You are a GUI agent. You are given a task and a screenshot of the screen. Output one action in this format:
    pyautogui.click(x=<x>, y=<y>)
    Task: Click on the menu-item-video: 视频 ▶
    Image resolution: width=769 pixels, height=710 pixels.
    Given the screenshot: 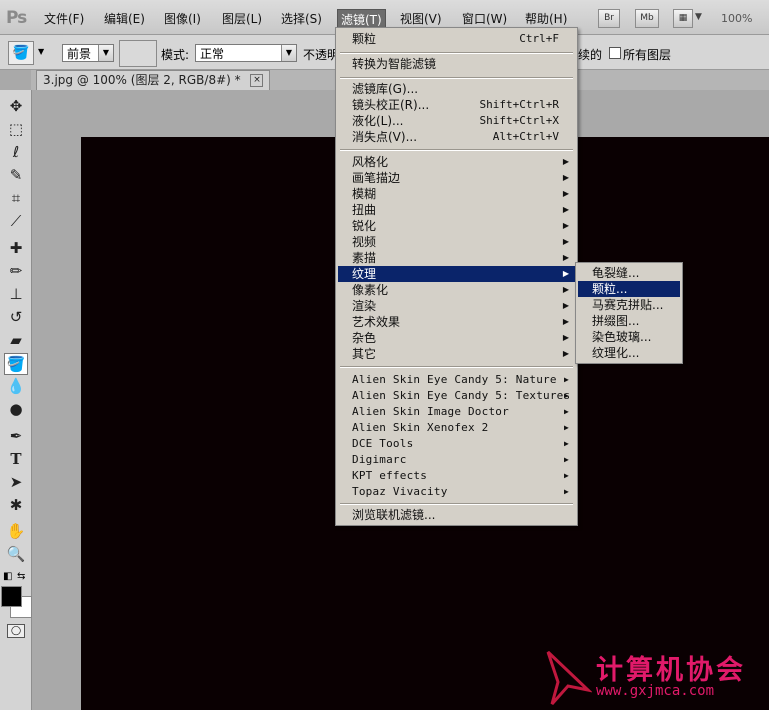 What is the action you would take?
    pyautogui.click(x=456, y=242)
    